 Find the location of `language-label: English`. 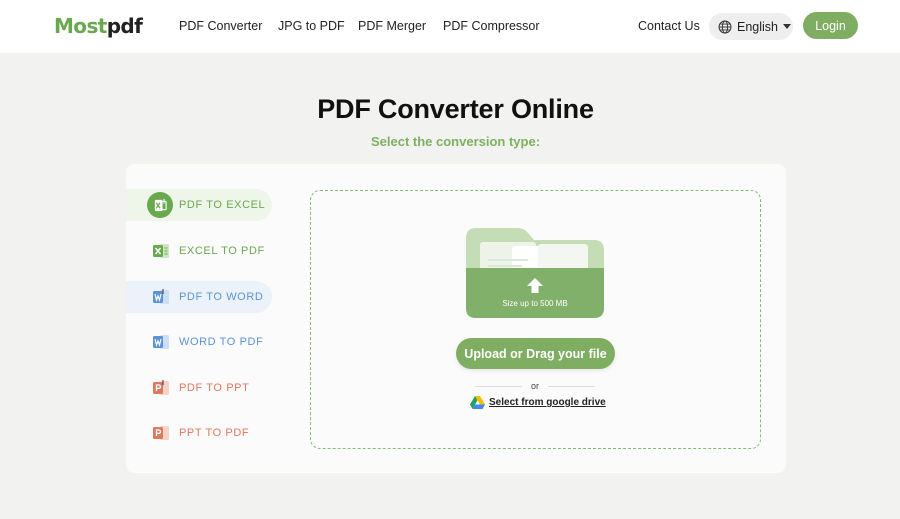

language-label: English is located at coordinates (757, 26).